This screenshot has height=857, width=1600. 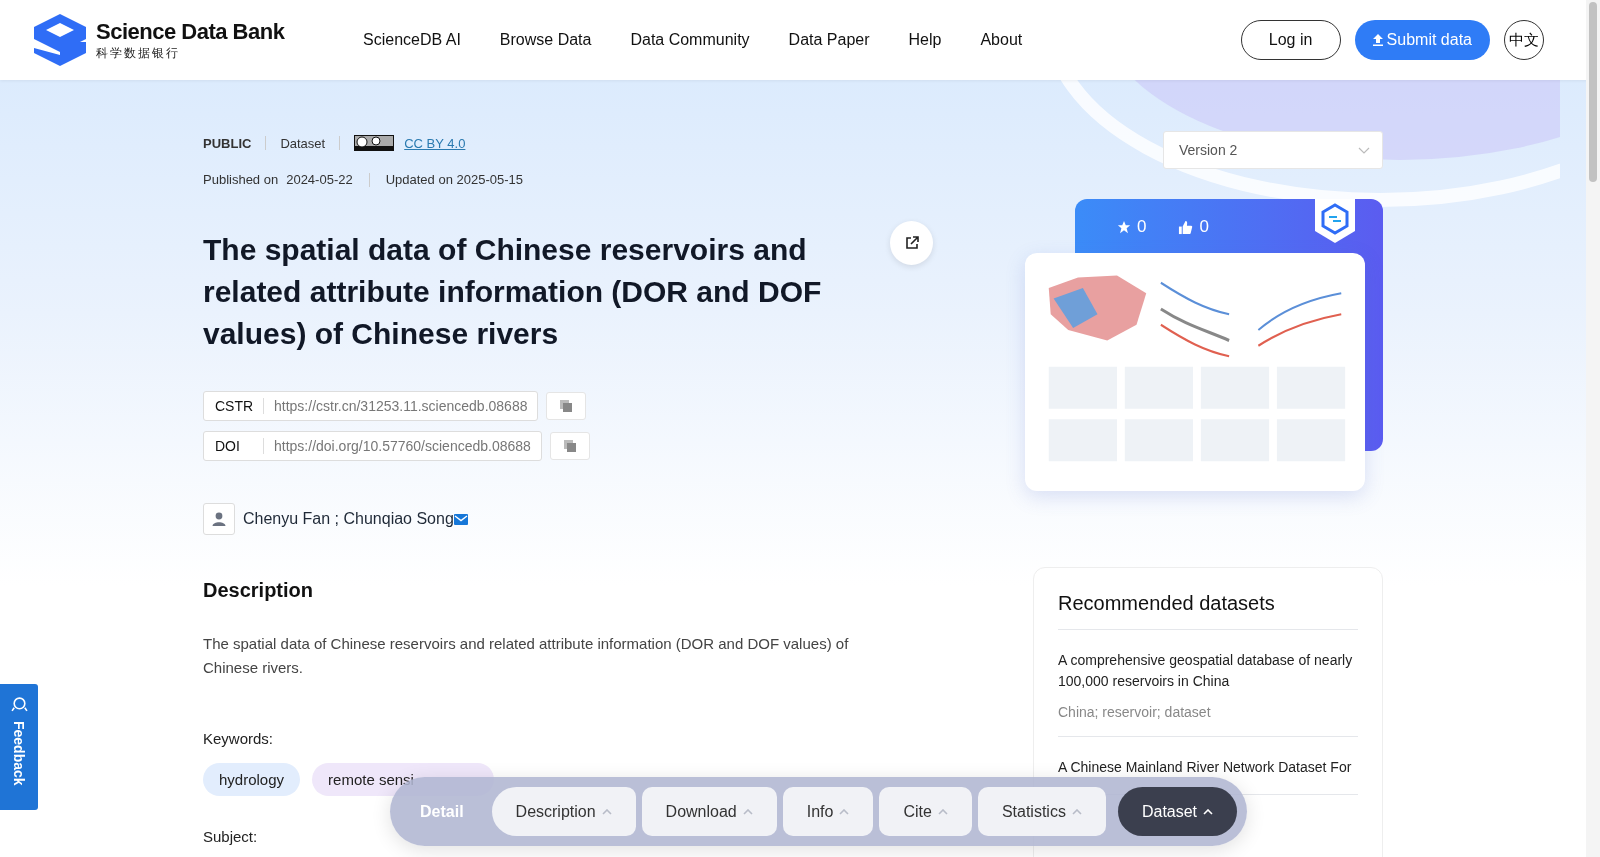 I want to click on nav-link: About, so click(x=1001, y=40).